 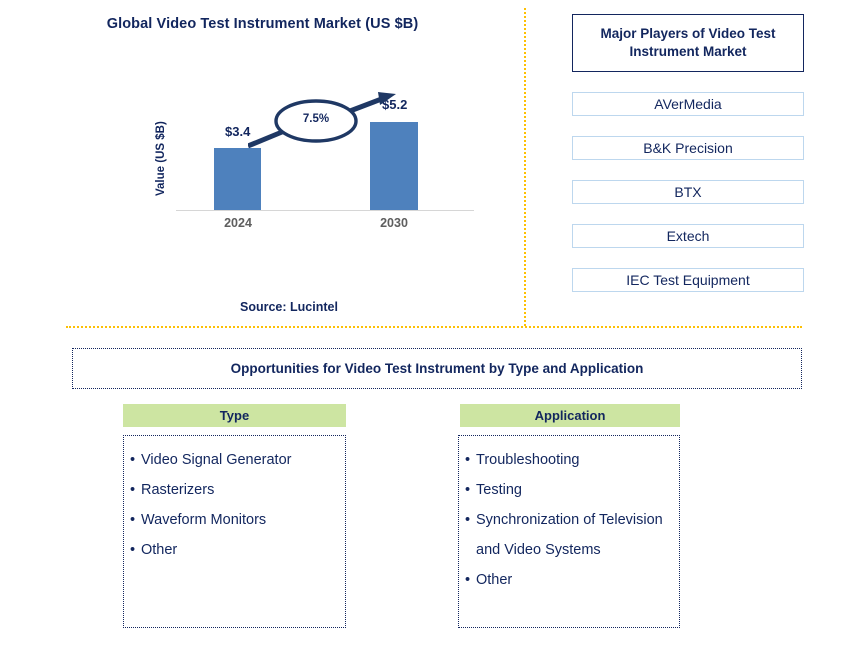 What do you see at coordinates (178, 490) in the screenshot?
I see `list-item-label: Rasterizers` at bounding box center [178, 490].